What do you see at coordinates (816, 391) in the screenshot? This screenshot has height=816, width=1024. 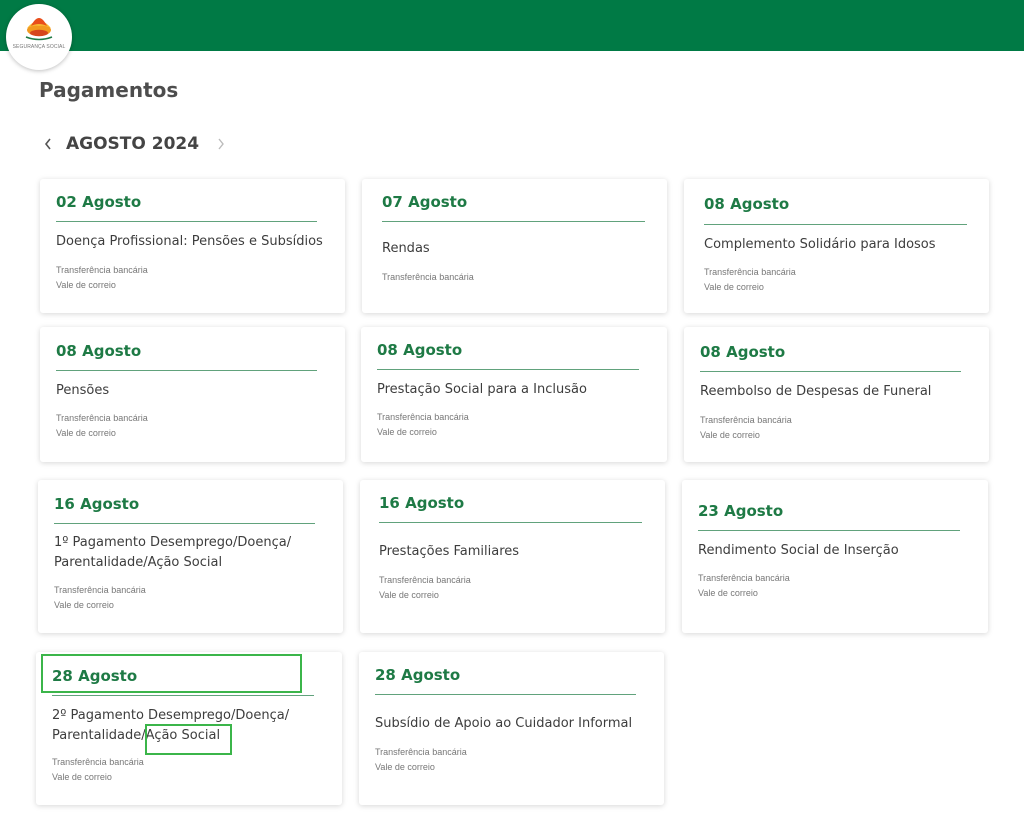 I see `card-title: Reembolso de Despesas de Funeral` at bounding box center [816, 391].